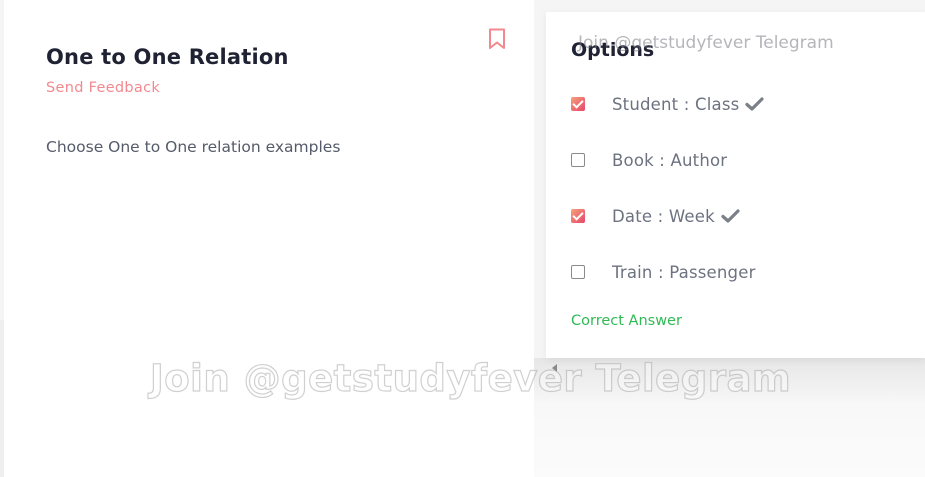 The image size is (925, 477). I want to click on option-book-author: Book : Author, so click(649, 160).